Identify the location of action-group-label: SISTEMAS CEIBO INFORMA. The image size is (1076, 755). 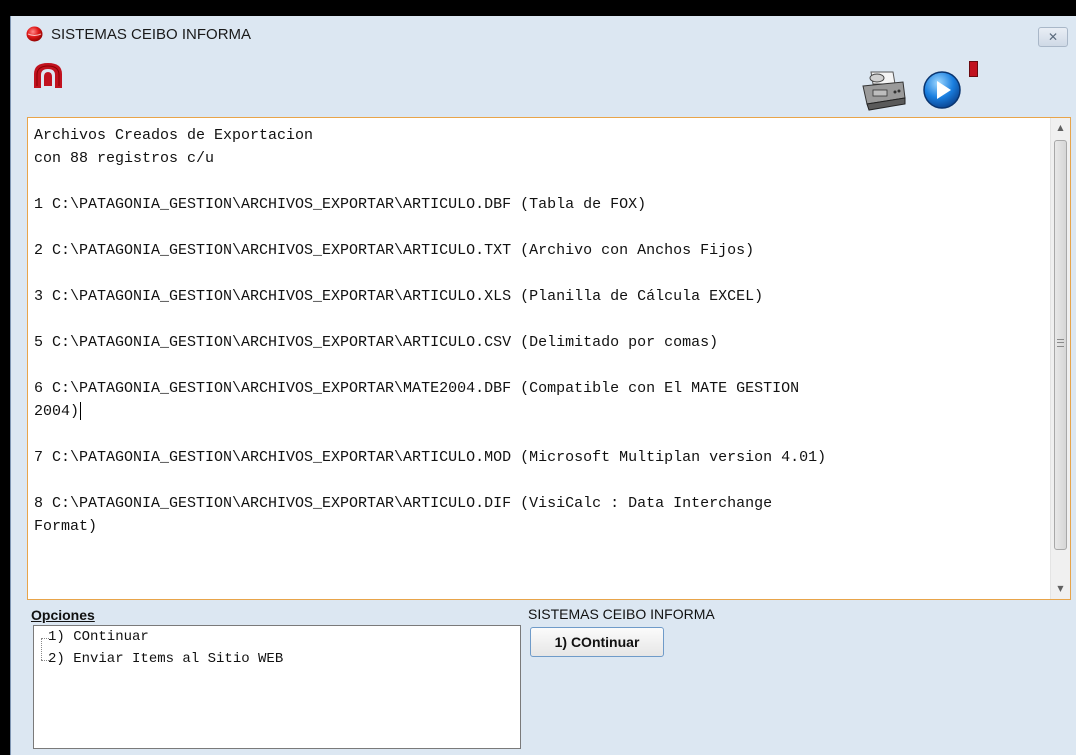
(621, 614).